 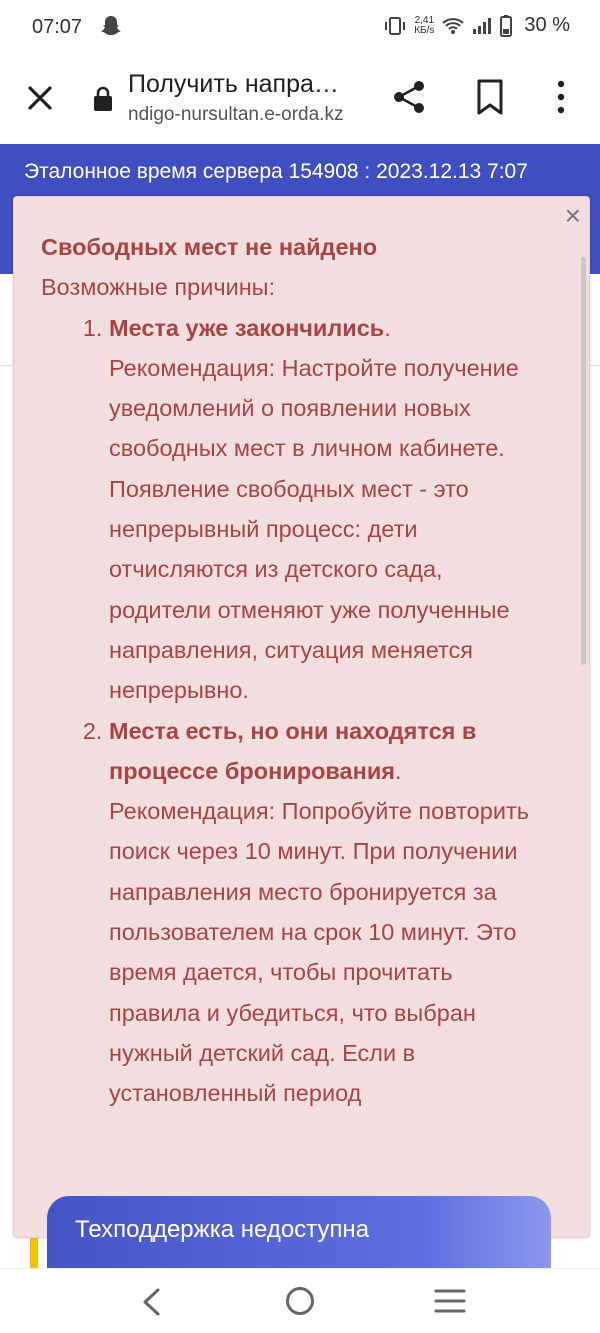 I want to click on network-speed-unit: КБ/s, so click(x=424, y=30).